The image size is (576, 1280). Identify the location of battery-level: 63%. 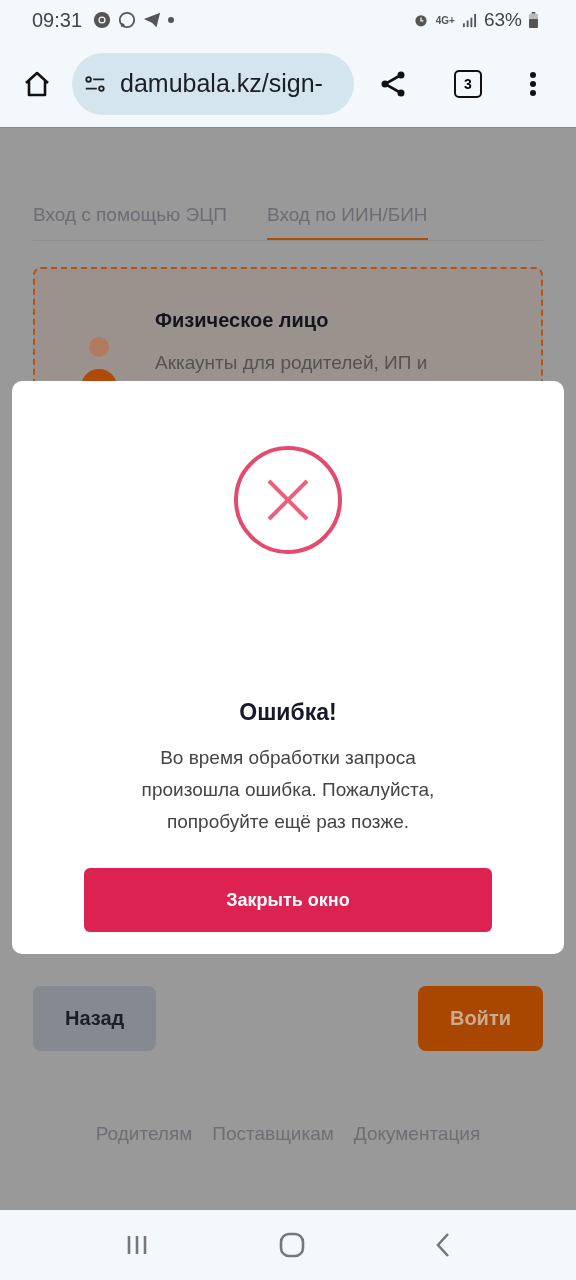
(502, 20).